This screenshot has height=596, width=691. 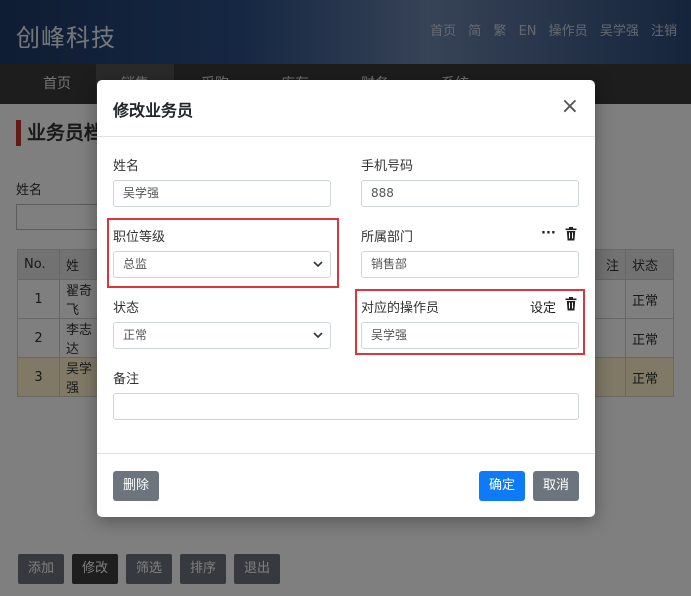 What do you see at coordinates (222, 193) in the screenshot?
I see `name-input: 吴学强` at bounding box center [222, 193].